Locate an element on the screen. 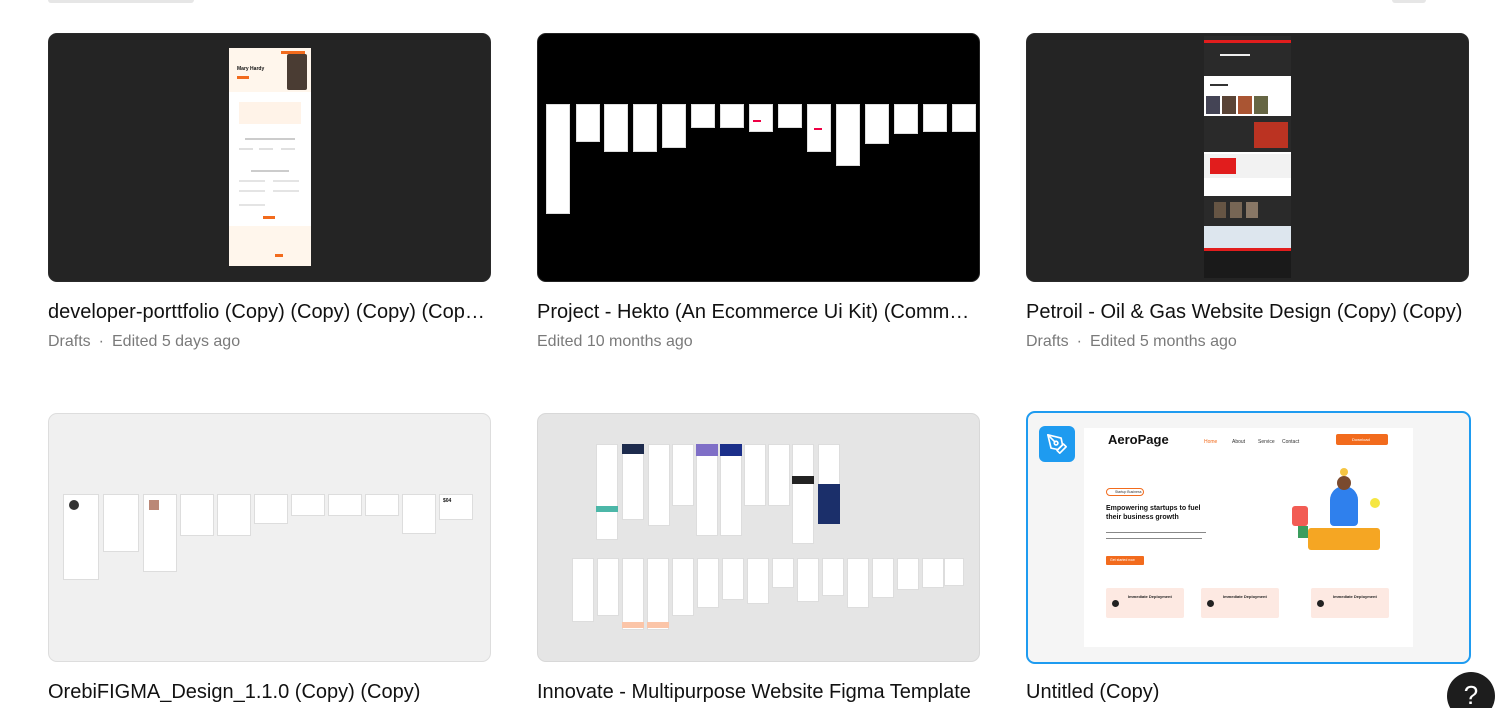  aero-logo: AeroPage is located at coordinates (1138, 439).